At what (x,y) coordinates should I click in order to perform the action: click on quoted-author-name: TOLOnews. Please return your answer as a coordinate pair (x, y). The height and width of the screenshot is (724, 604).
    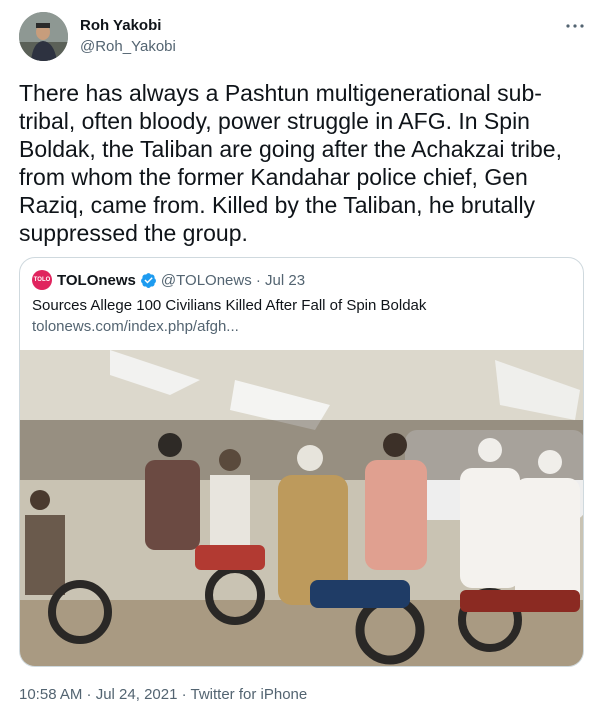
    Looking at the image, I should click on (96, 280).